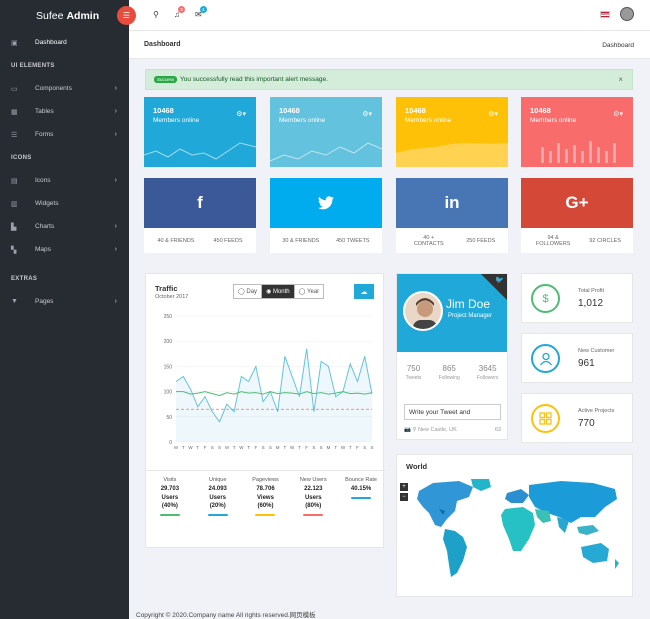  I want to click on series-1-area, so click(274, 395).